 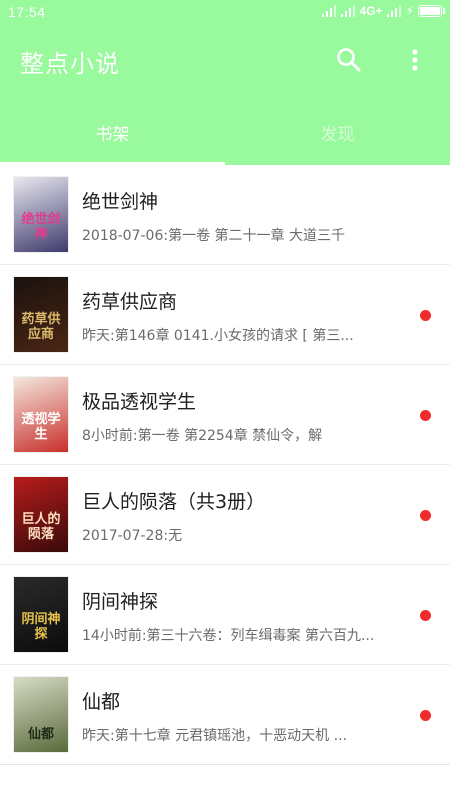 I want to click on status-time: 17:54, so click(x=27, y=12).